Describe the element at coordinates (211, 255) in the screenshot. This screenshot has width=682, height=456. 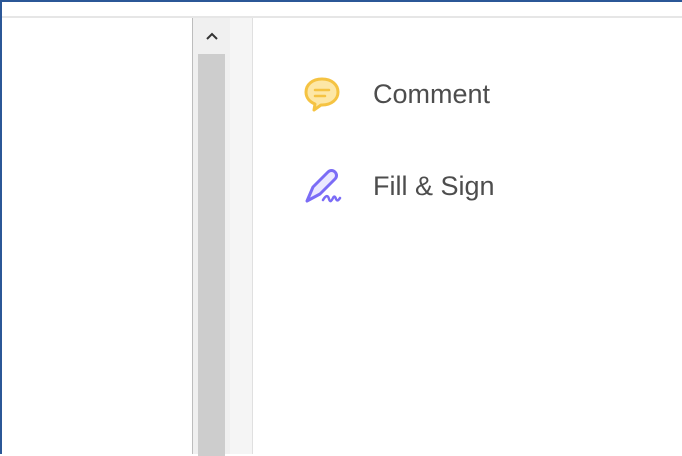
I see `scroll-thumb` at that location.